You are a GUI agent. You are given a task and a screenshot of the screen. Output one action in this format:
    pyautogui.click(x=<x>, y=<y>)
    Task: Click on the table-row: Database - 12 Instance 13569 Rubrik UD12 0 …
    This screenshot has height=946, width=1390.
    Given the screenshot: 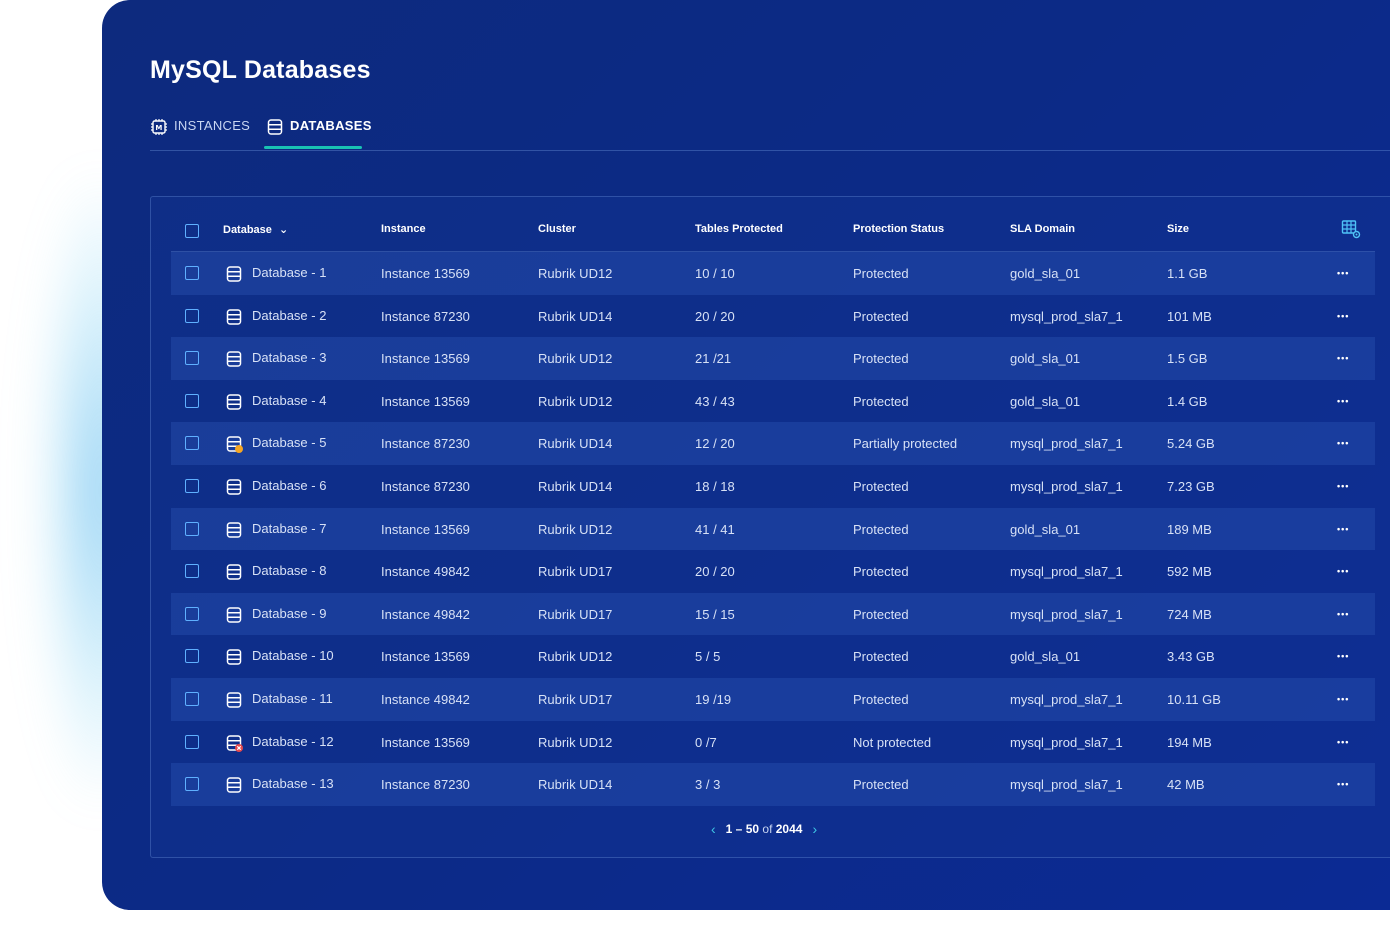 What is the action you would take?
    pyautogui.click(x=773, y=742)
    